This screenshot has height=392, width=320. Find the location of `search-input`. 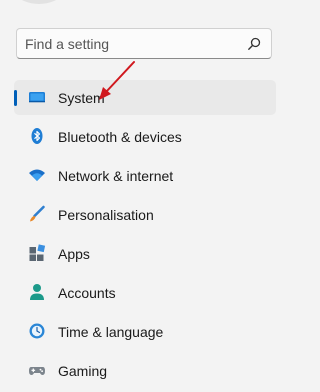

search-input is located at coordinates (135, 44).